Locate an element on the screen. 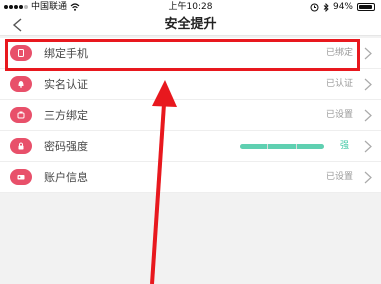  battery-icon is located at coordinates (366, 7).